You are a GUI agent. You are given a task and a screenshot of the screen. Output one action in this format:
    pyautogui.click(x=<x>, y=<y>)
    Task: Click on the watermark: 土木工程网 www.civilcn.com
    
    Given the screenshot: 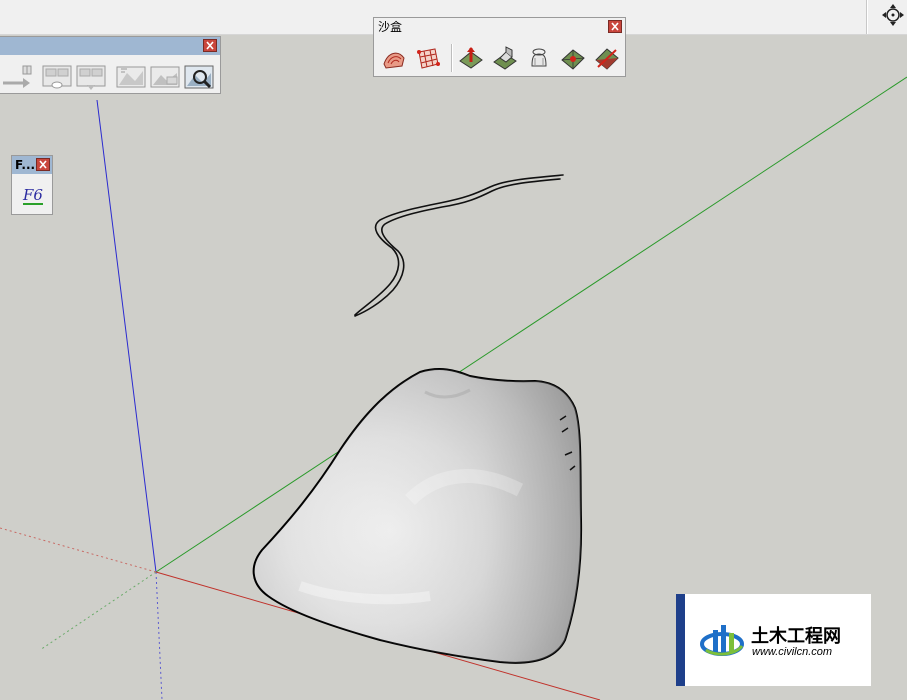 What is the action you would take?
    pyautogui.click(x=773, y=640)
    